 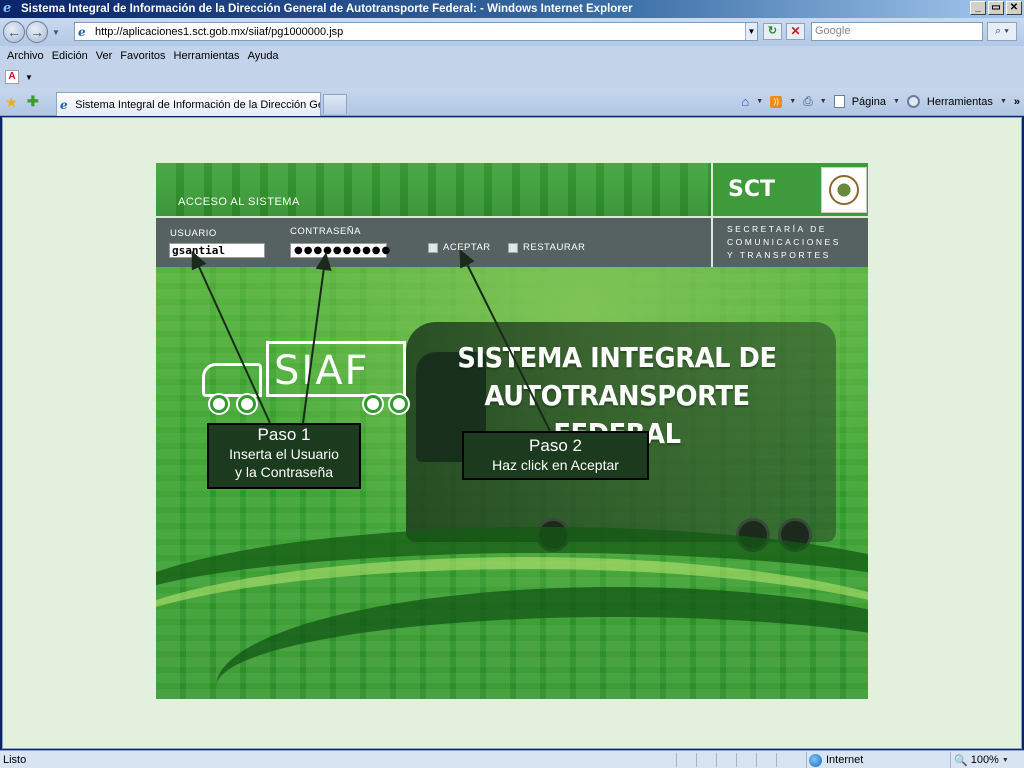 I want to click on restaurar-label: RESTAURAR, so click(x=554, y=247).